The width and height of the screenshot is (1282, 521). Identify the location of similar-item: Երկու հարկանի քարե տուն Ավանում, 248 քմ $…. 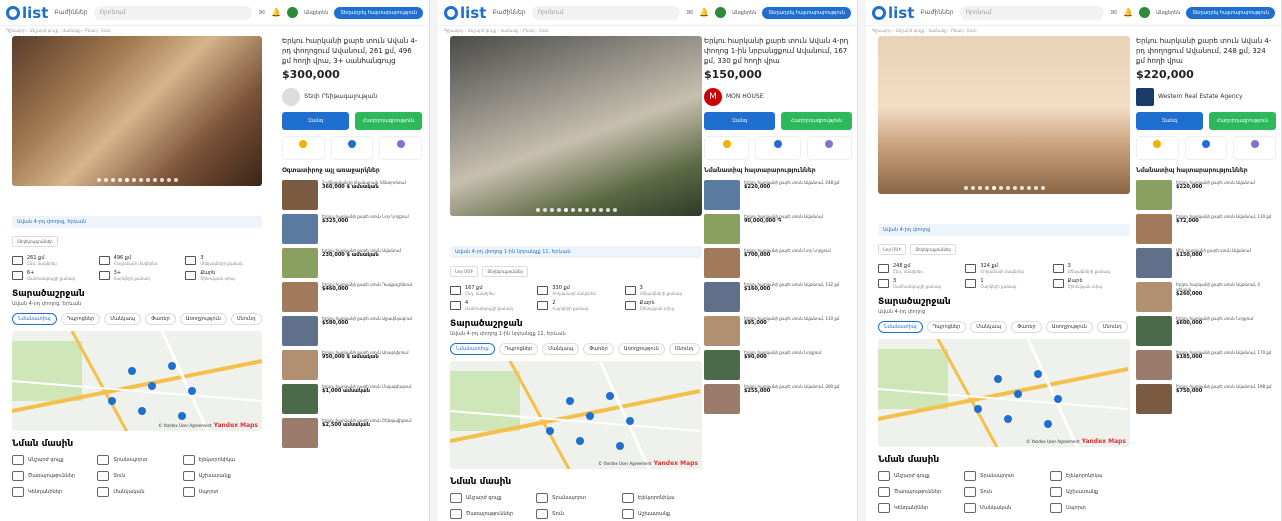
(778, 195).